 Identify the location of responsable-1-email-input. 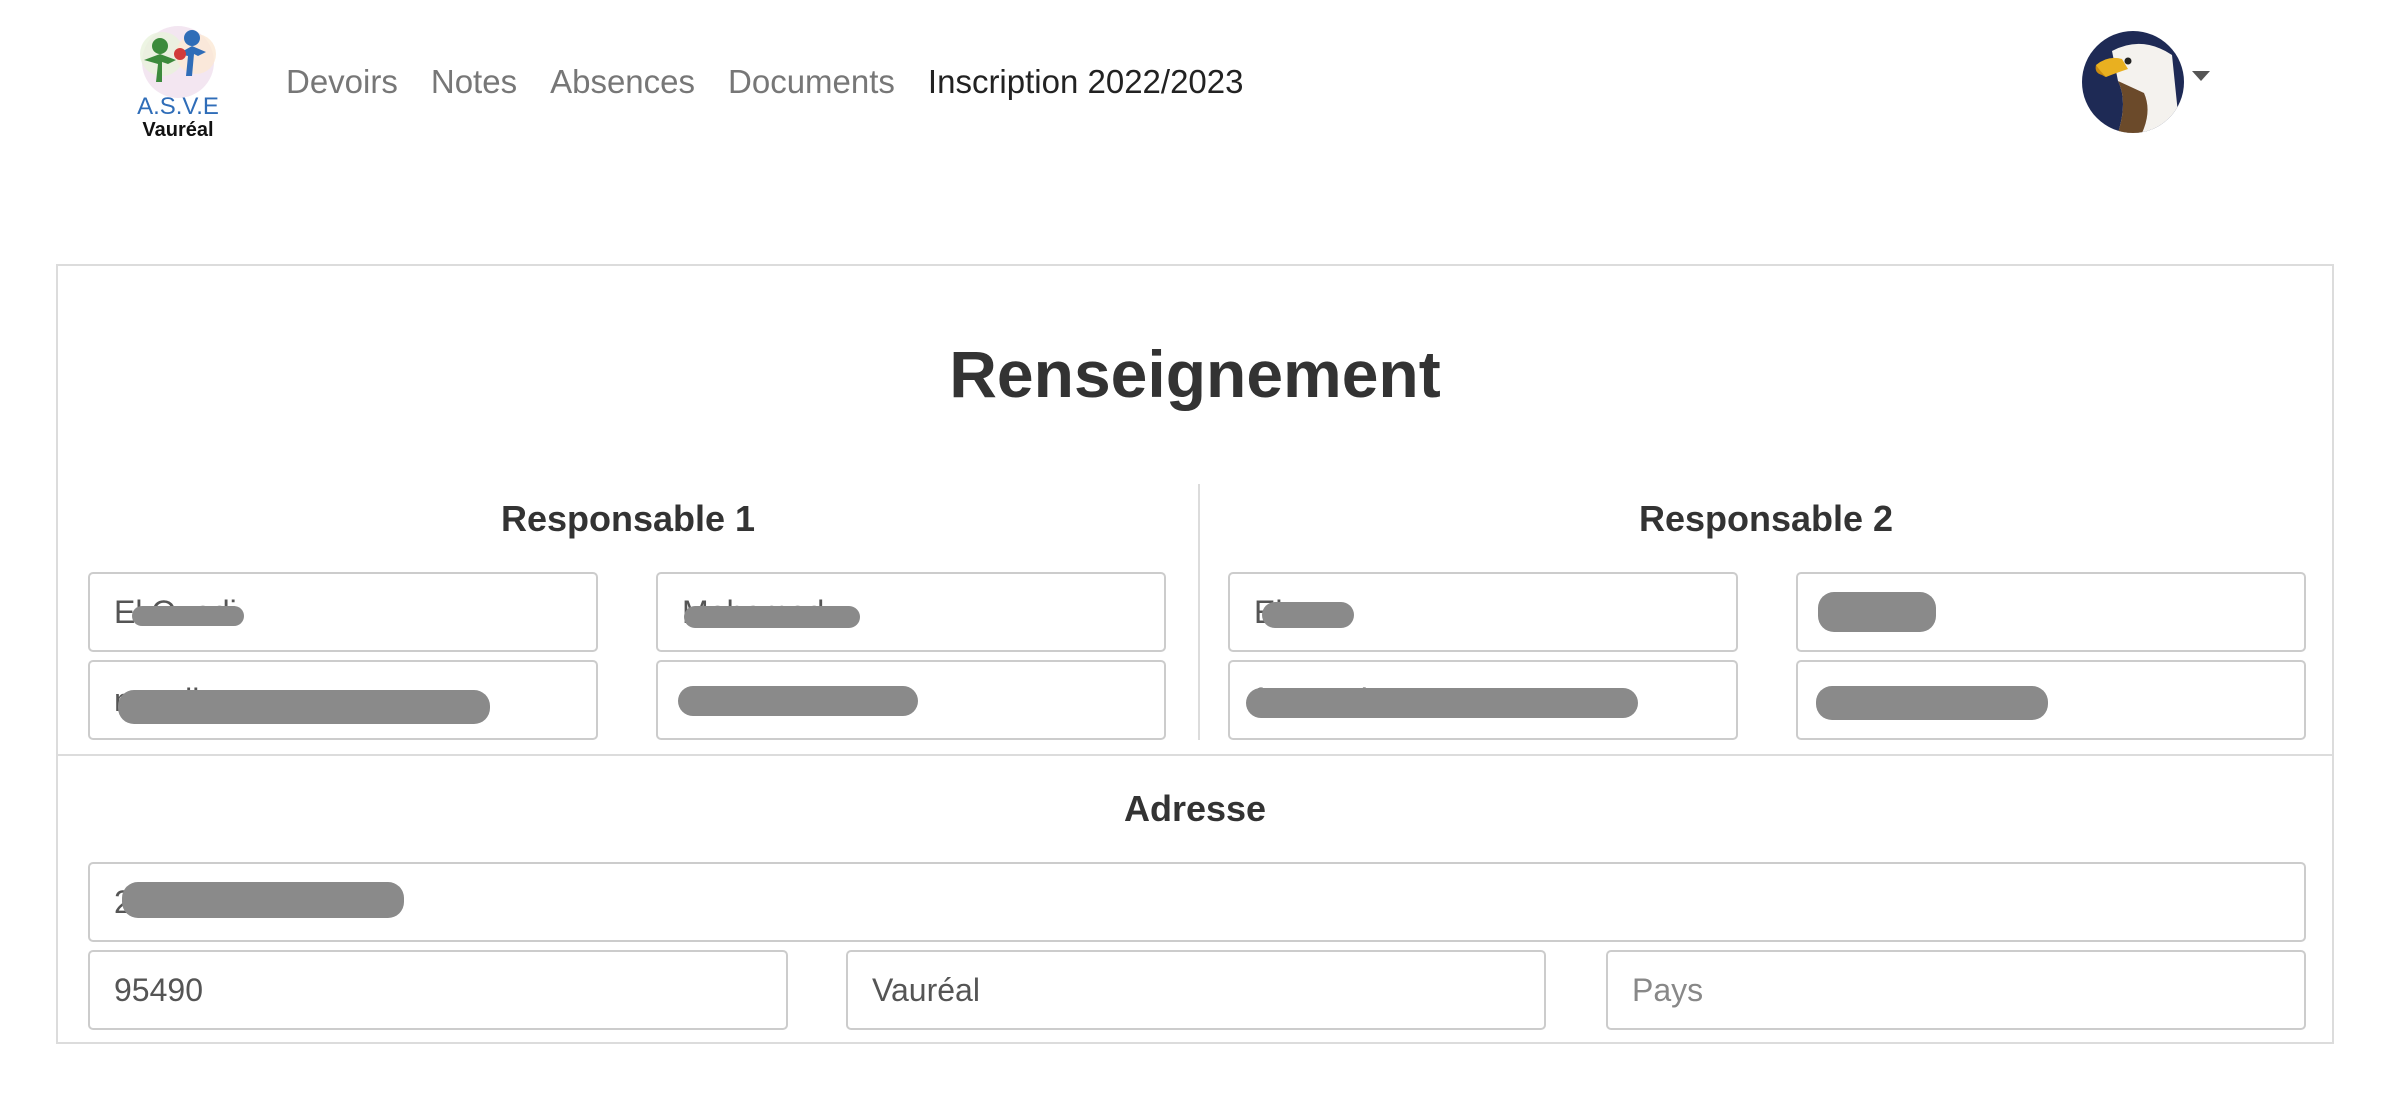
(343, 700).